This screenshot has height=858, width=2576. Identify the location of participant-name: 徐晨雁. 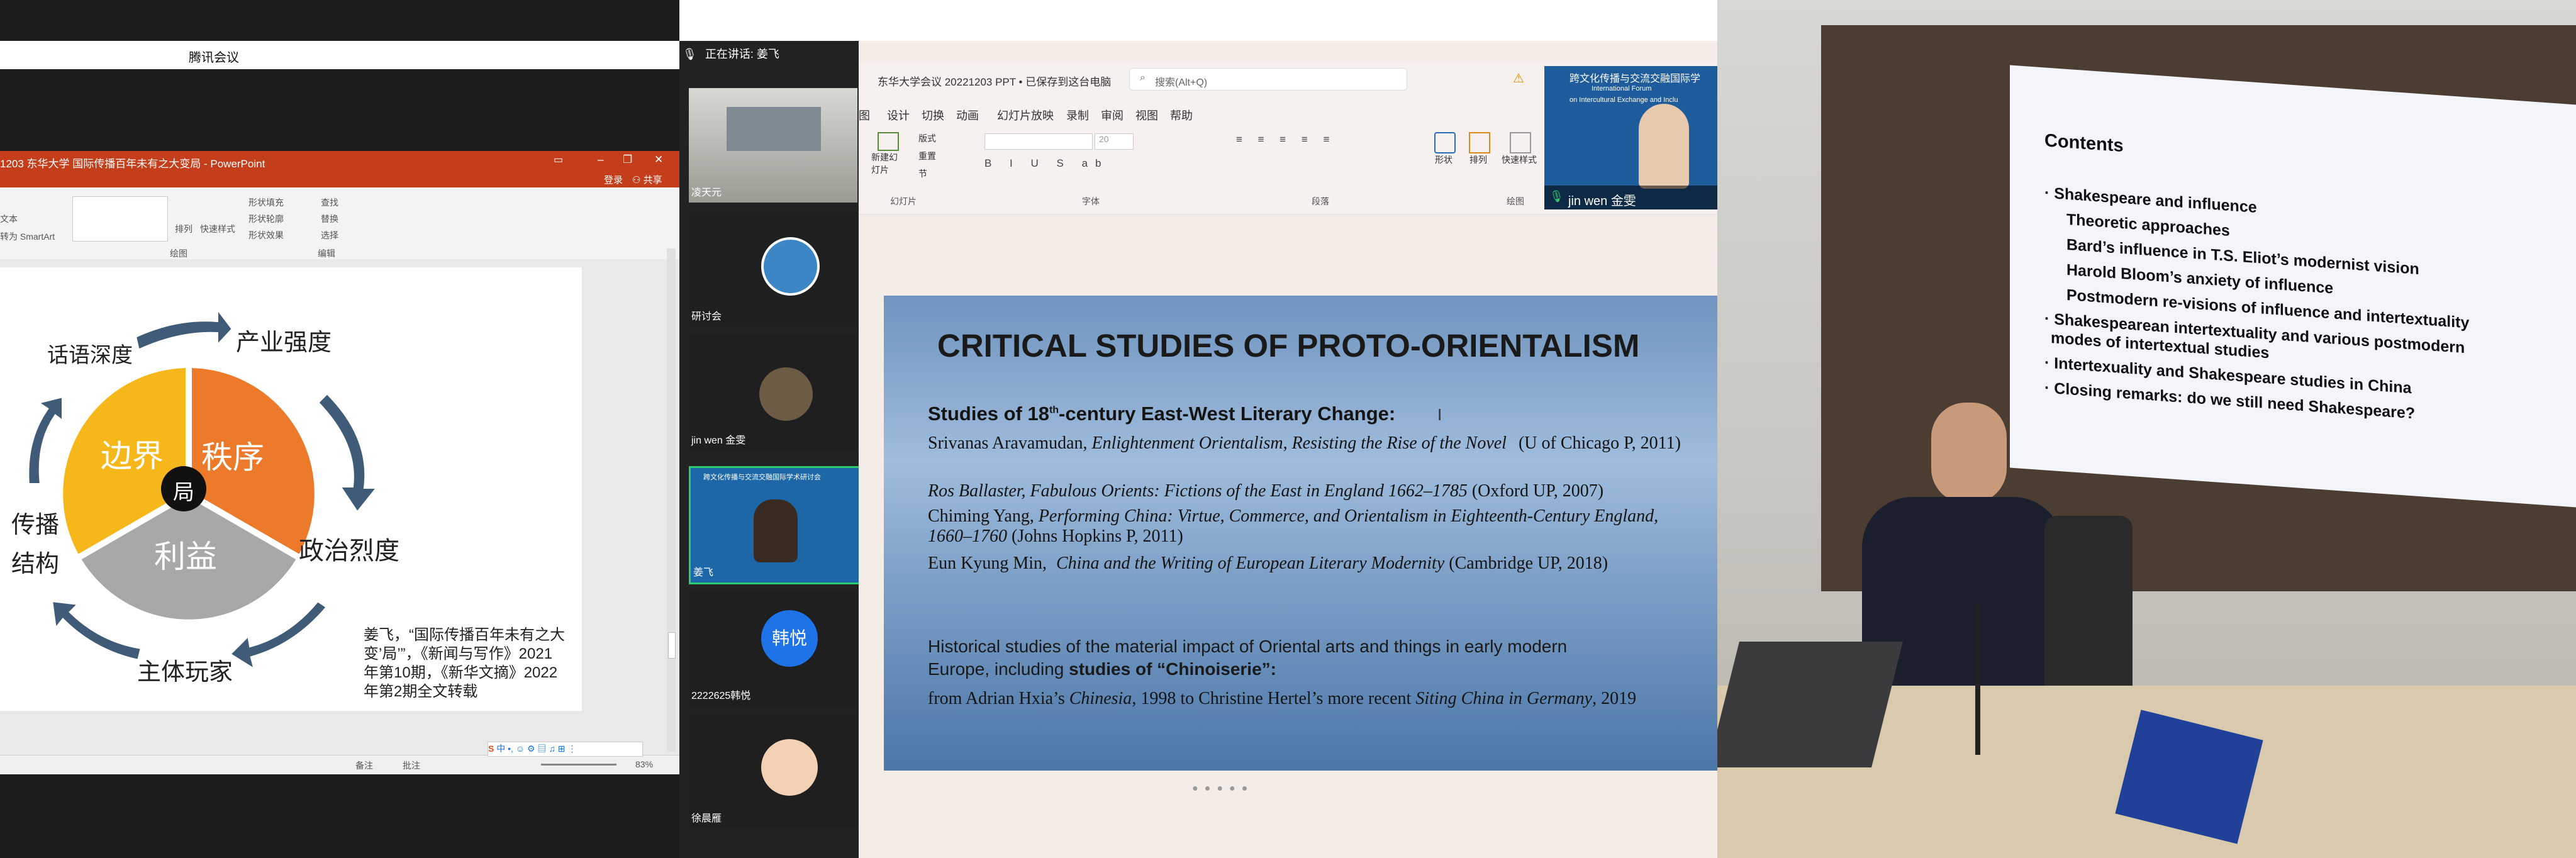
(706, 818).